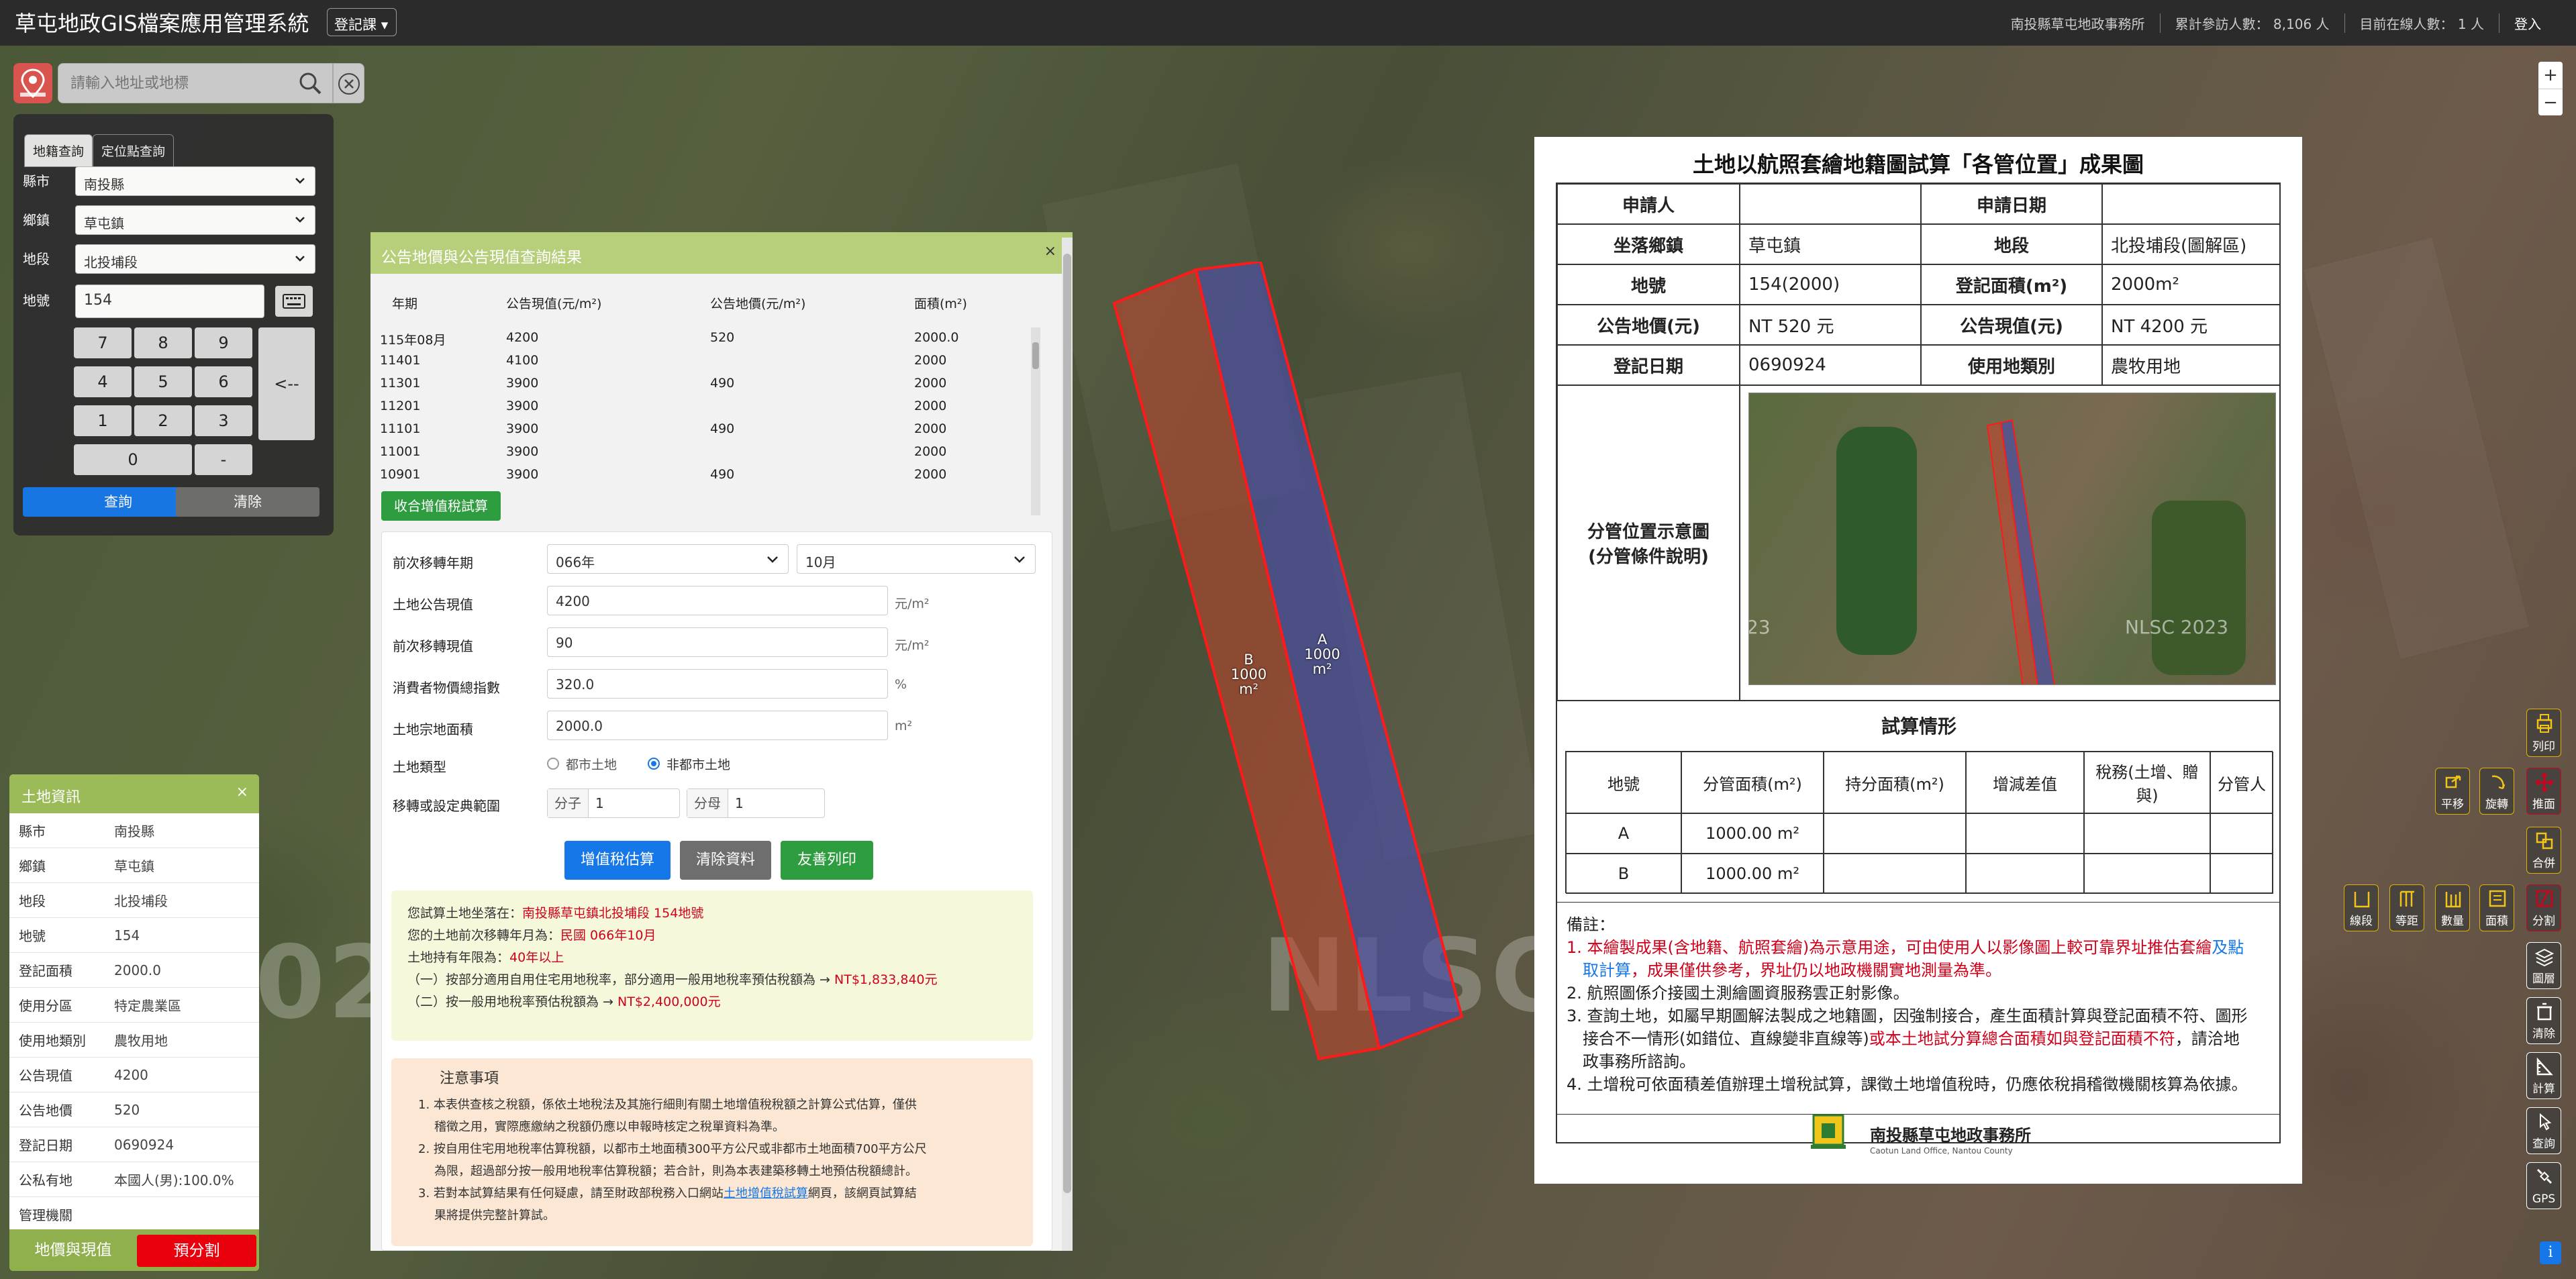  Describe the element at coordinates (137, 970) in the screenshot. I see `land-info-value: 2000.0` at that location.